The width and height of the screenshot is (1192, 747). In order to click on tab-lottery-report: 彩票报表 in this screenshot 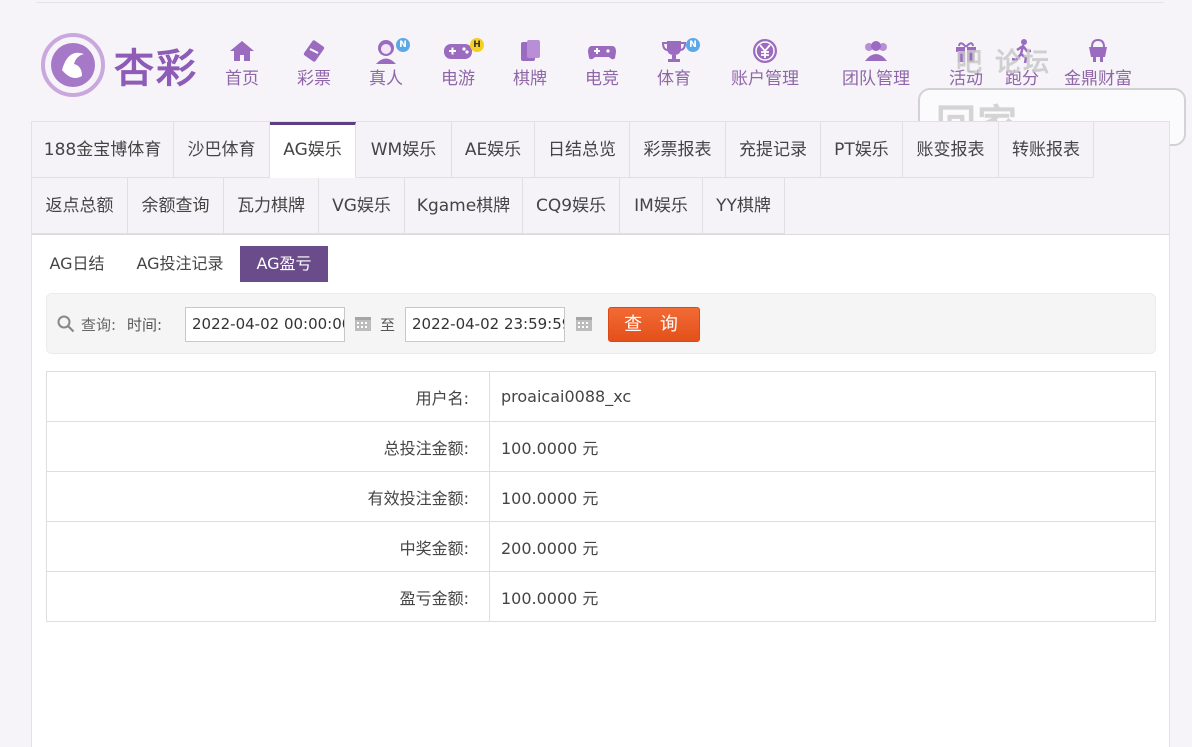, I will do `click(678, 150)`.